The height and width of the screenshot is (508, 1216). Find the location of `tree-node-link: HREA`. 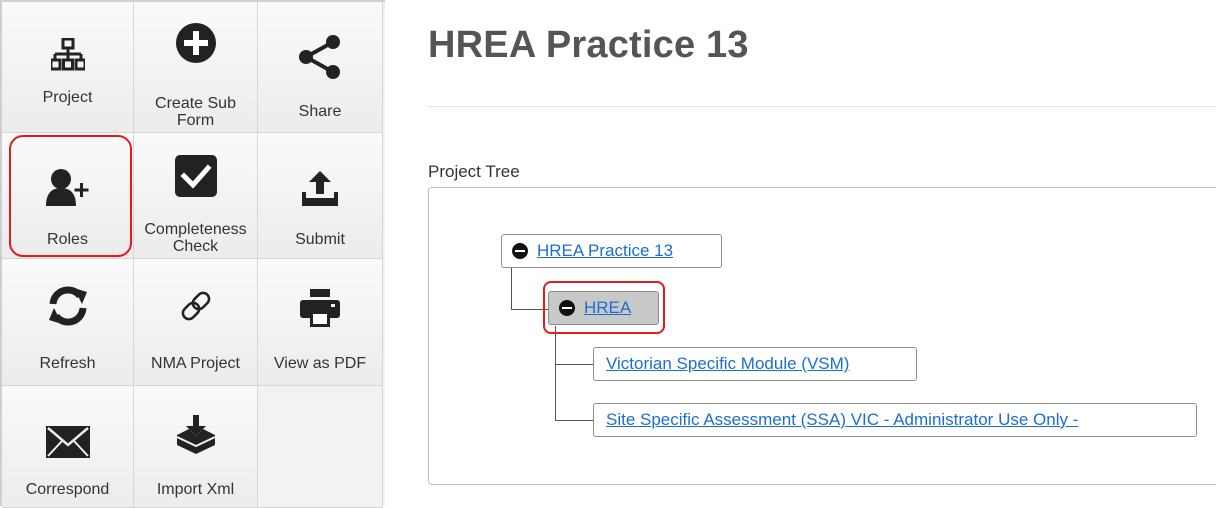

tree-node-link: HREA is located at coordinates (607, 308).